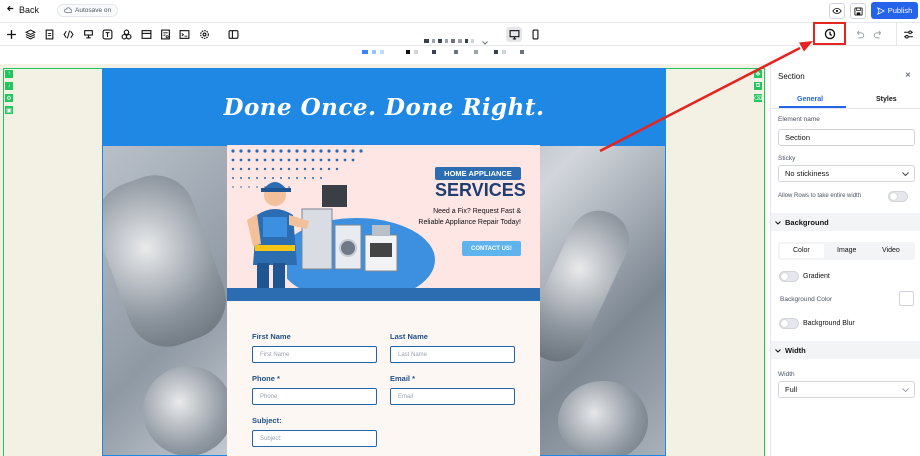 The height and width of the screenshot is (456, 920). I want to click on banner-line-1: Need a Fix? Request Fast &, so click(477, 211).